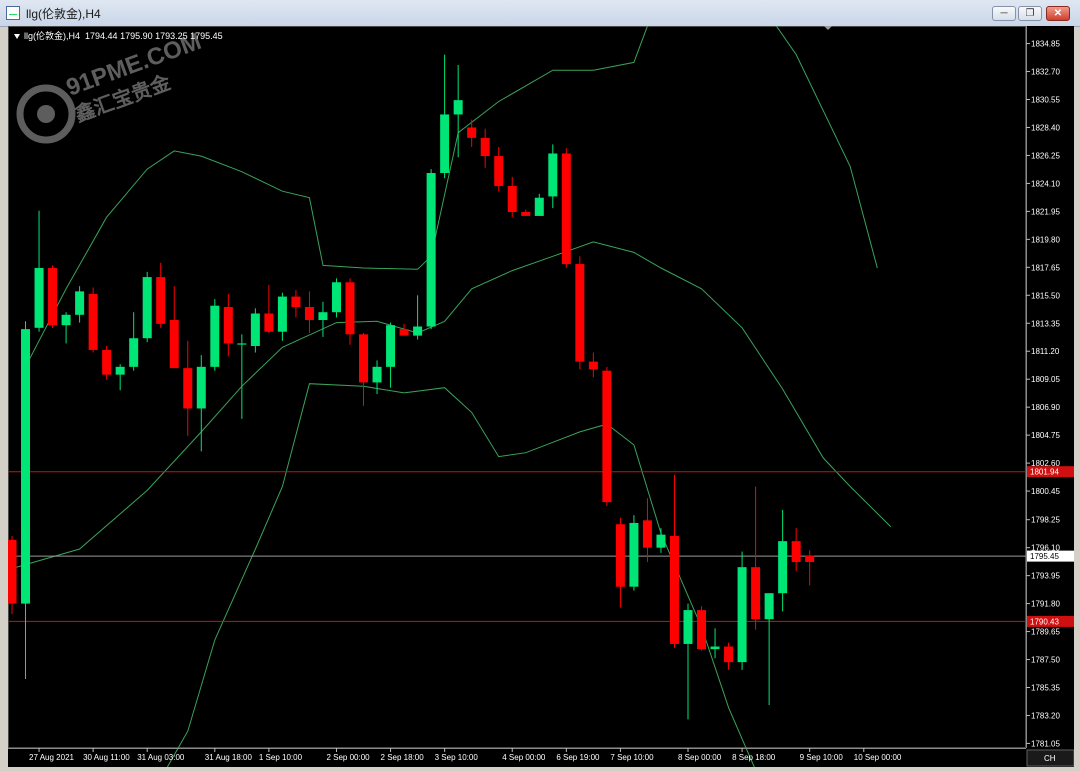 The image size is (1080, 771). What do you see at coordinates (1045, 576) in the screenshot?
I see `y-tick-label: 1793.95` at bounding box center [1045, 576].